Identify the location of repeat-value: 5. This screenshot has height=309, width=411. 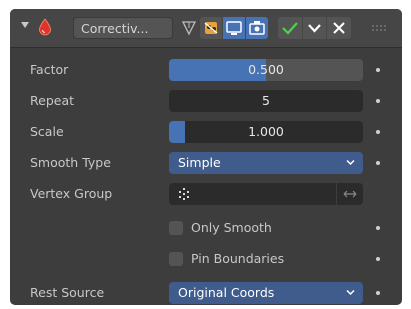
(266, 100).